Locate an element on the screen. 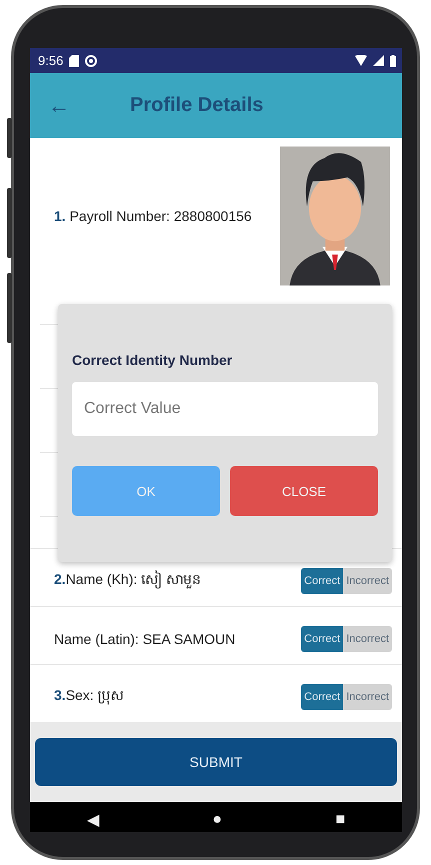 This screenshot has width=431, height=865. dialog-title: Correct Identity Number is located at coordinates (153, 360).